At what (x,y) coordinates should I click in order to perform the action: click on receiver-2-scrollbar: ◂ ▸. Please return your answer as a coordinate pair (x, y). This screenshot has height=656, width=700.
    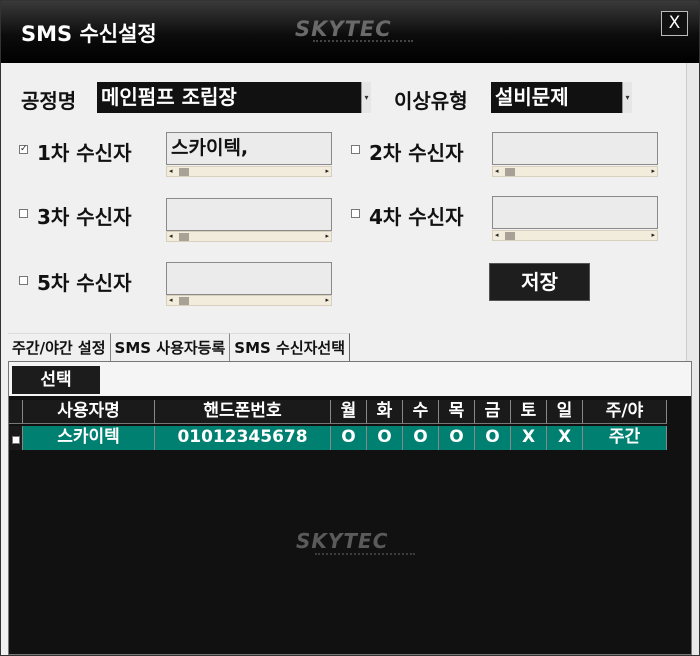
    Looking at the image, I should click on (575, 171).